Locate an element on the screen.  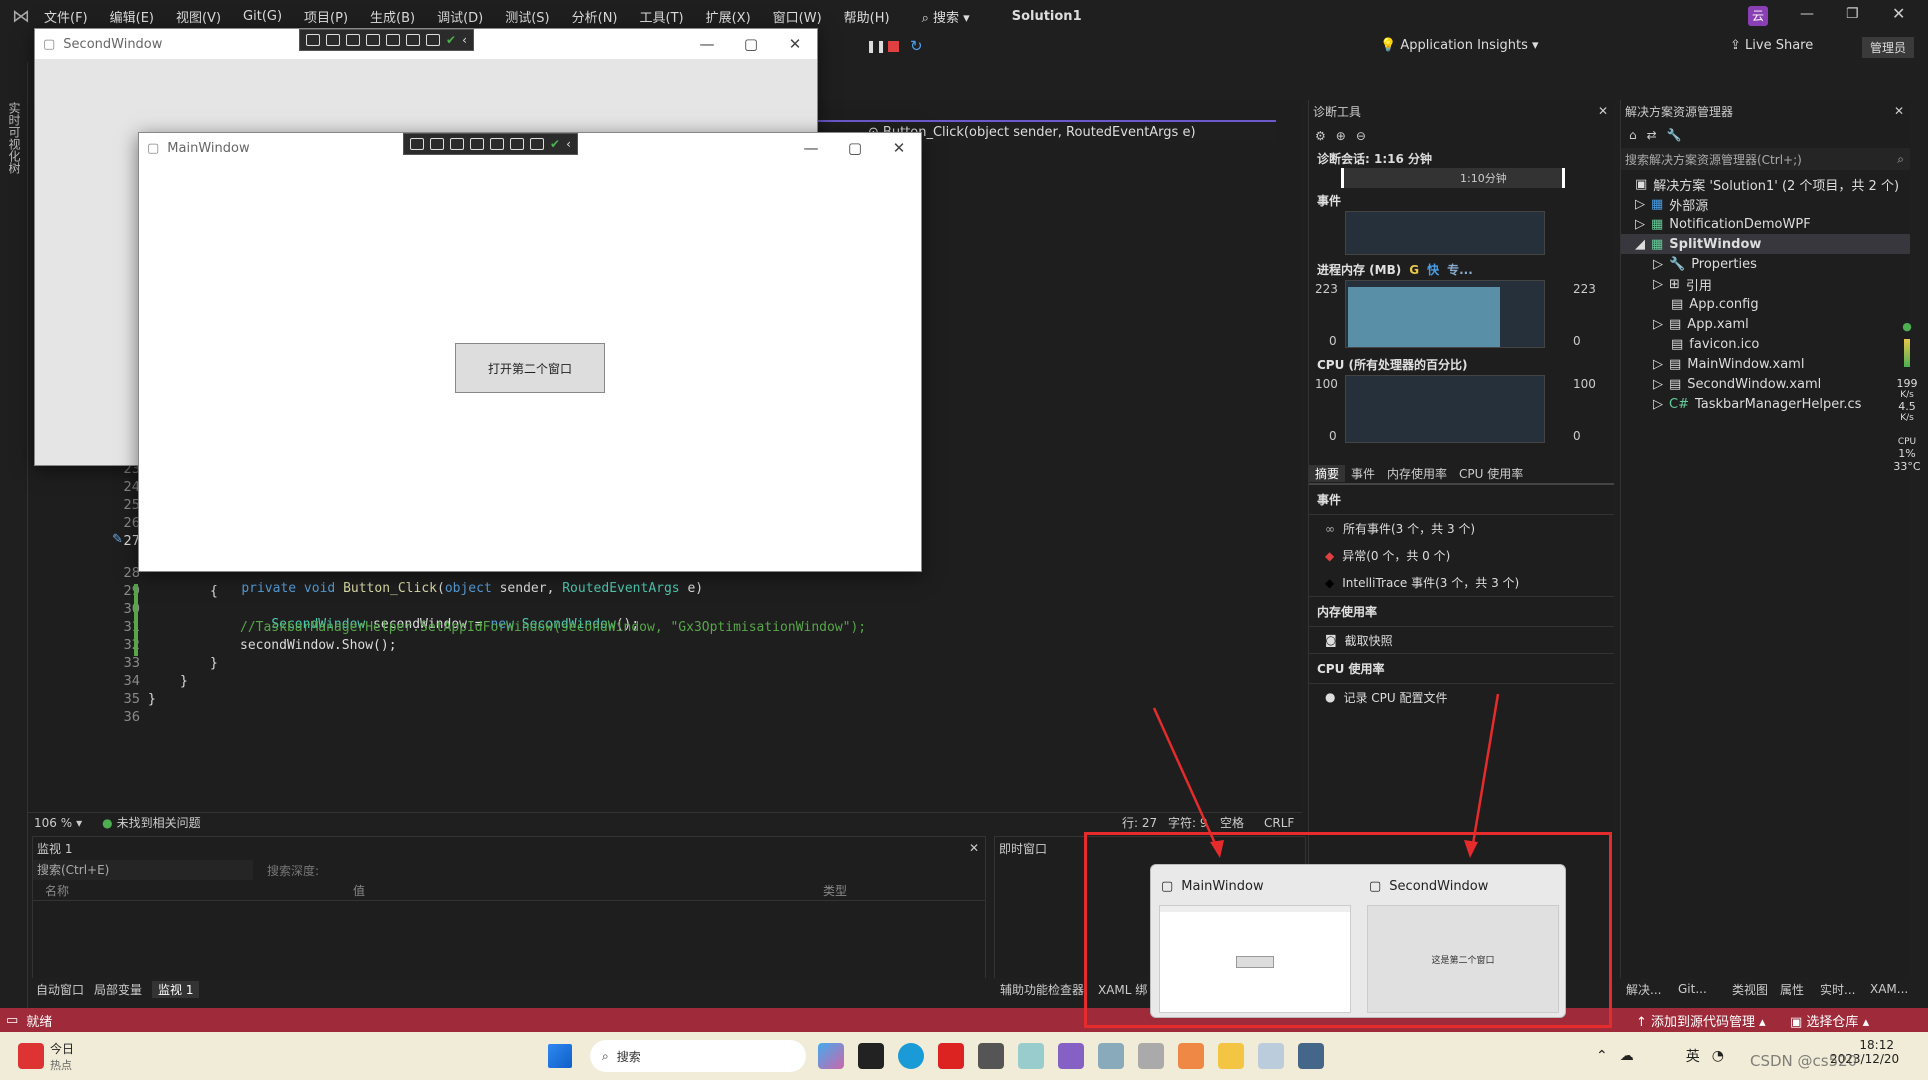
tree-item: ▷ ▤ MainWindow.xaml is located at coordinates (1765, 364).